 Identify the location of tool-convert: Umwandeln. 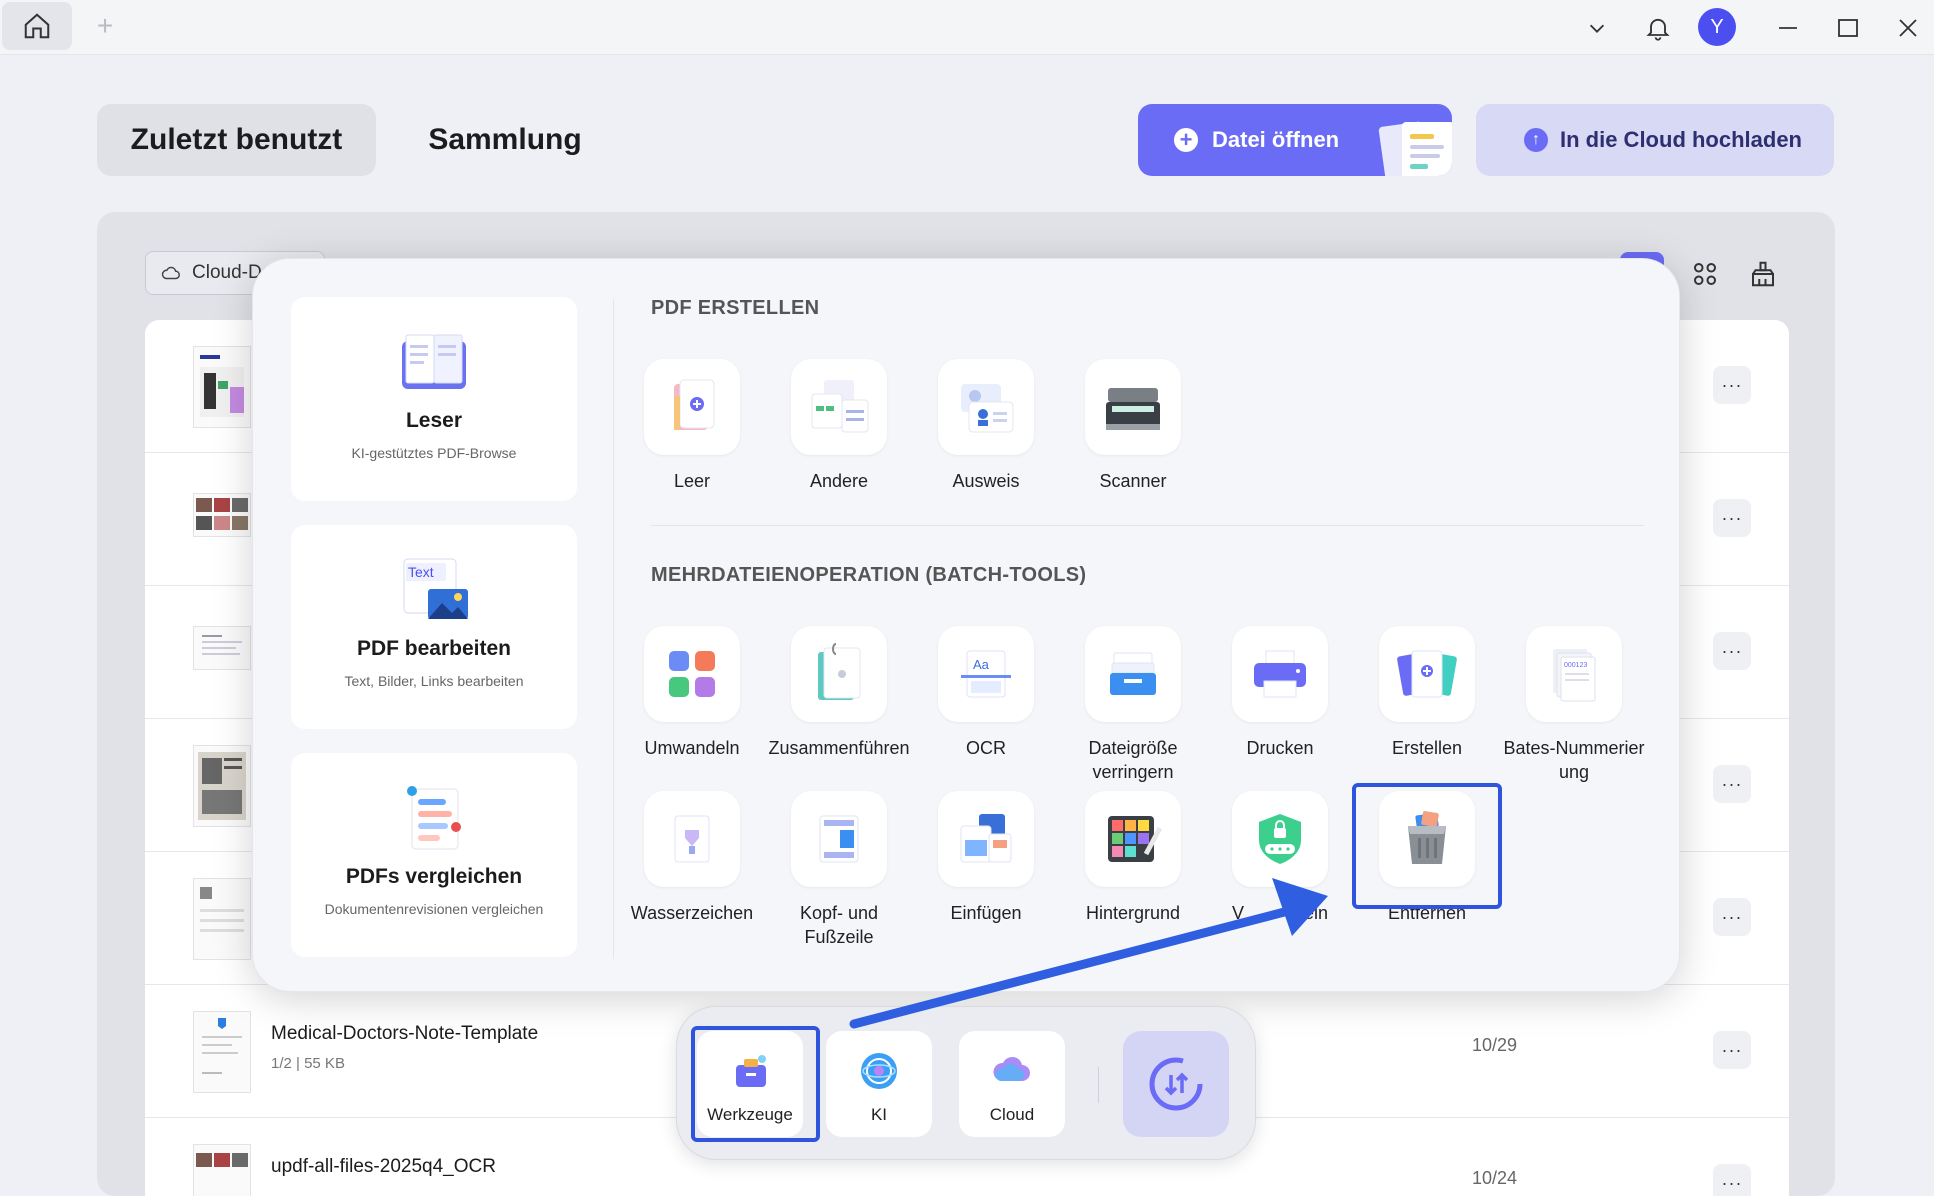
(692, 693).